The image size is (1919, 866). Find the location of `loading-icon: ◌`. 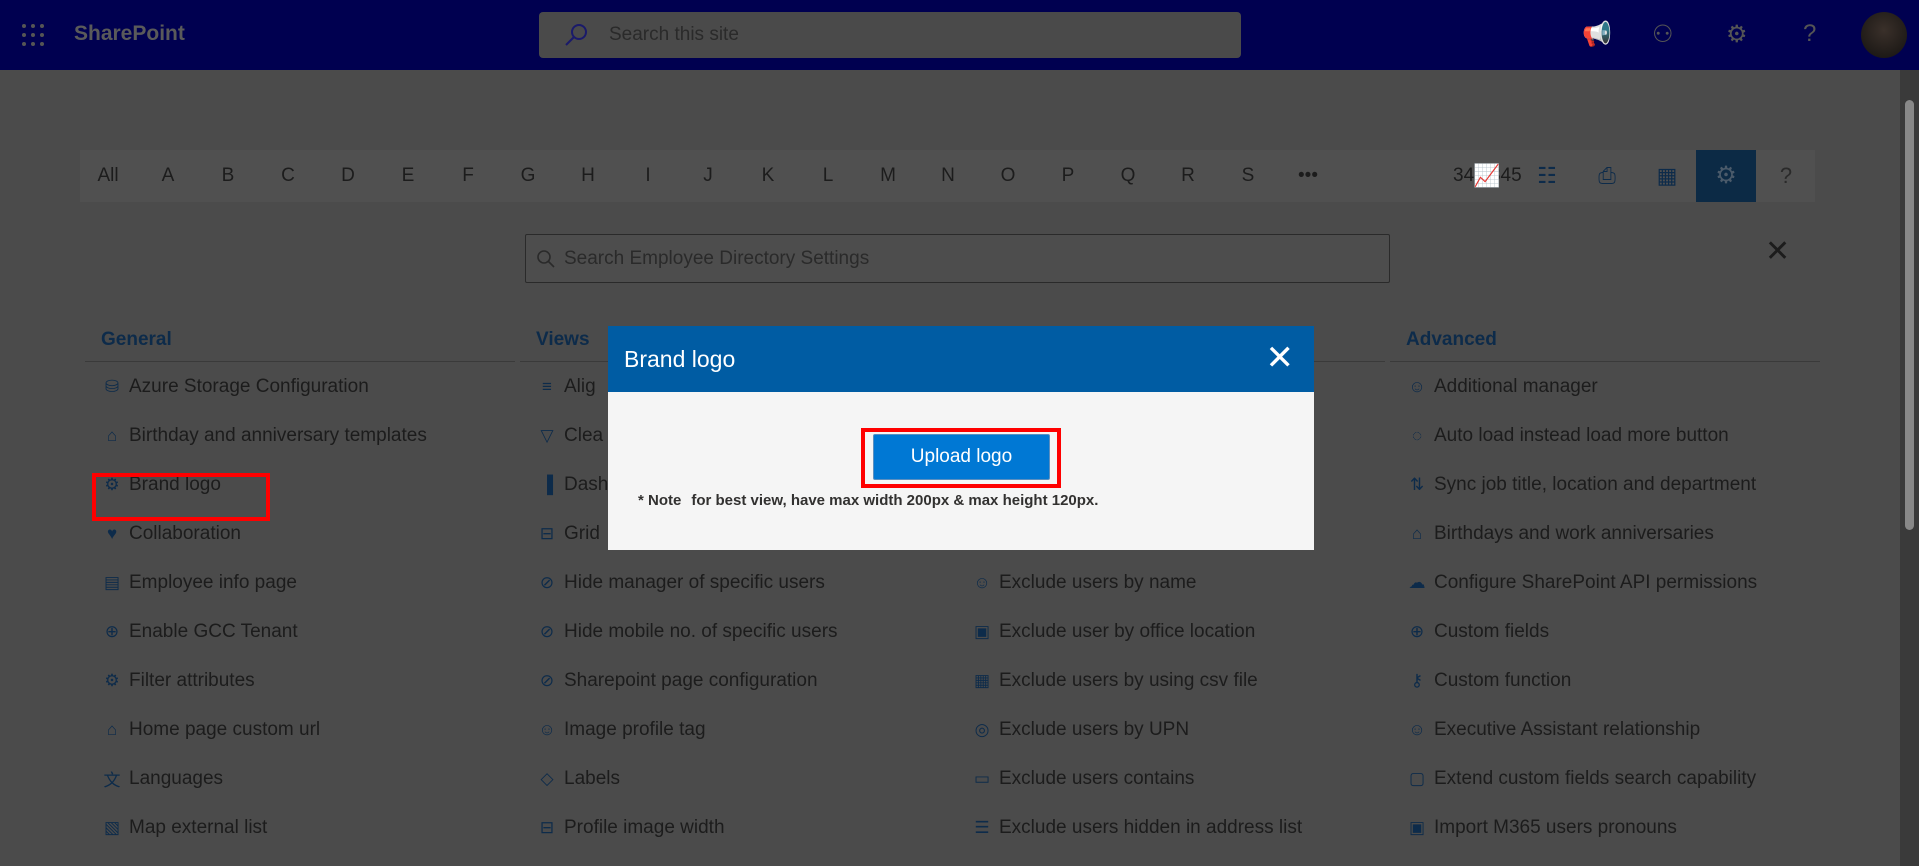

loading-icon: ◌ is located at coordinates (1417, 435).